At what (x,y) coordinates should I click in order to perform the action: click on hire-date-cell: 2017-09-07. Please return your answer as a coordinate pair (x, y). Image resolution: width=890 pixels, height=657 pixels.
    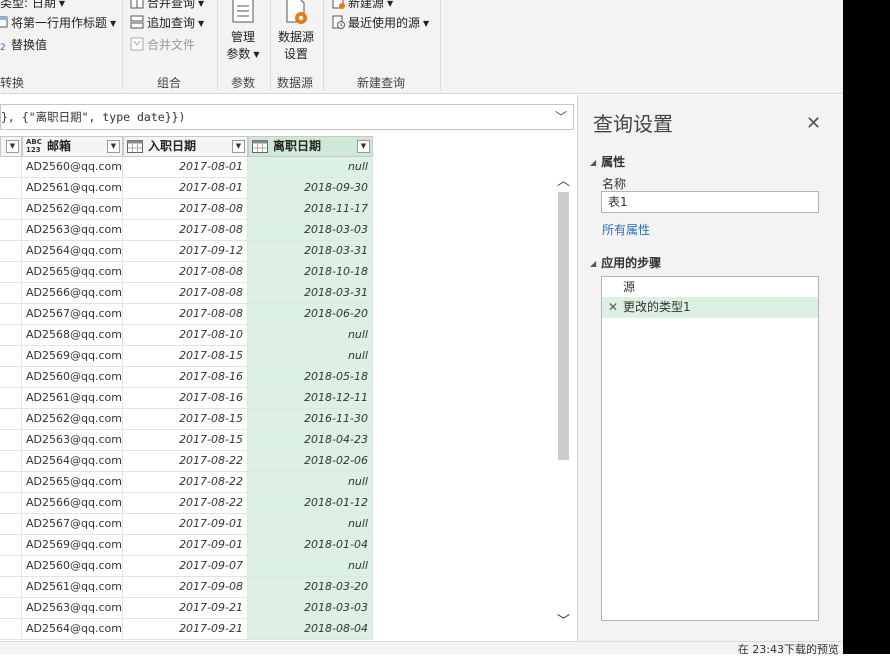
    Looking at the image, I should click on (185, 566).